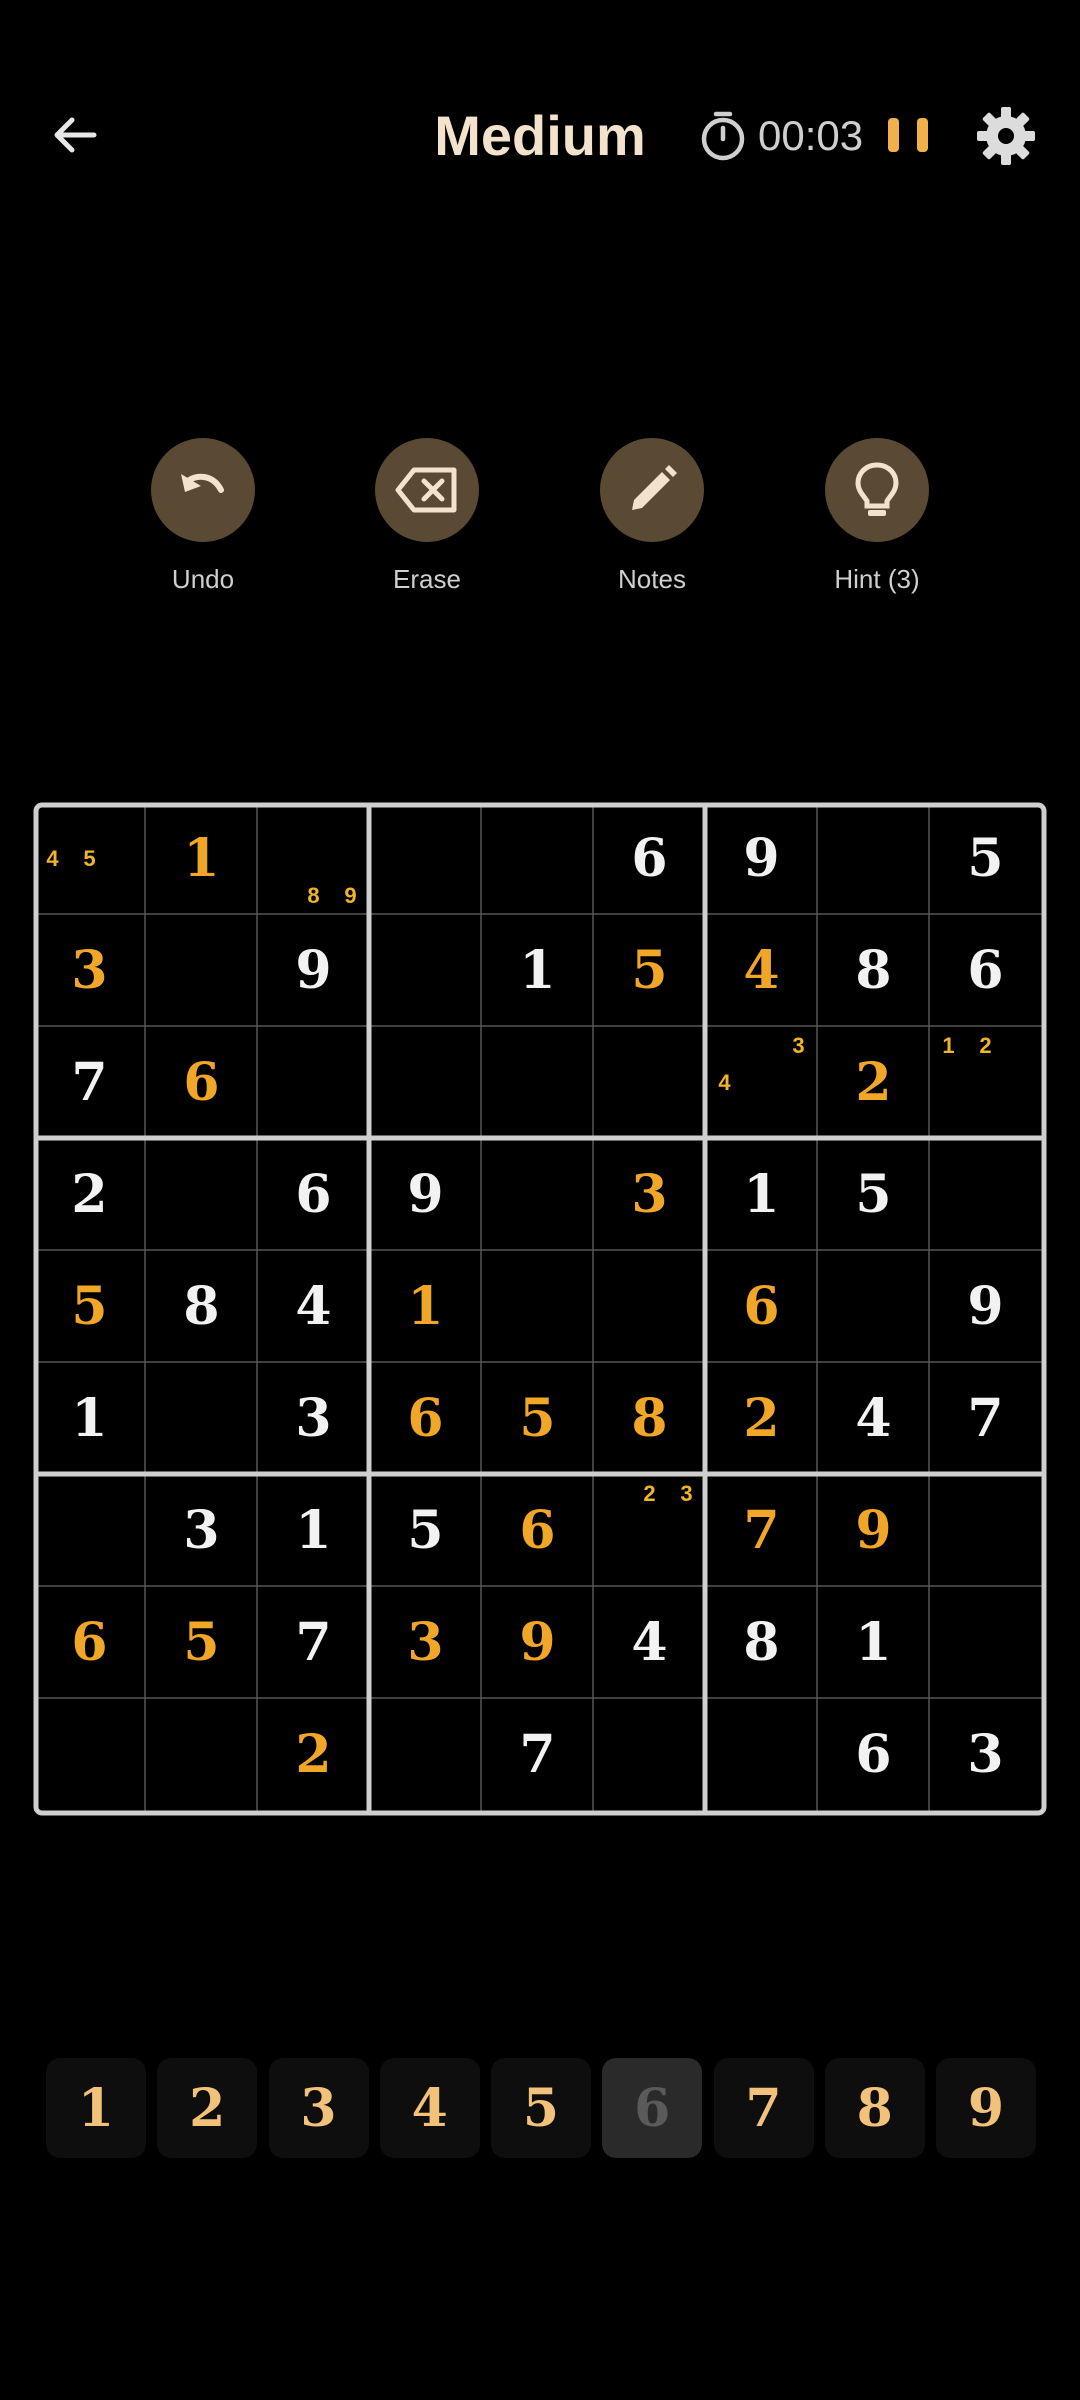 The image size is (1080, 2400). Describe the element at coordinates (89, 1754) in the screenshot. I see `sudoku-cell-r9c1` at that location.